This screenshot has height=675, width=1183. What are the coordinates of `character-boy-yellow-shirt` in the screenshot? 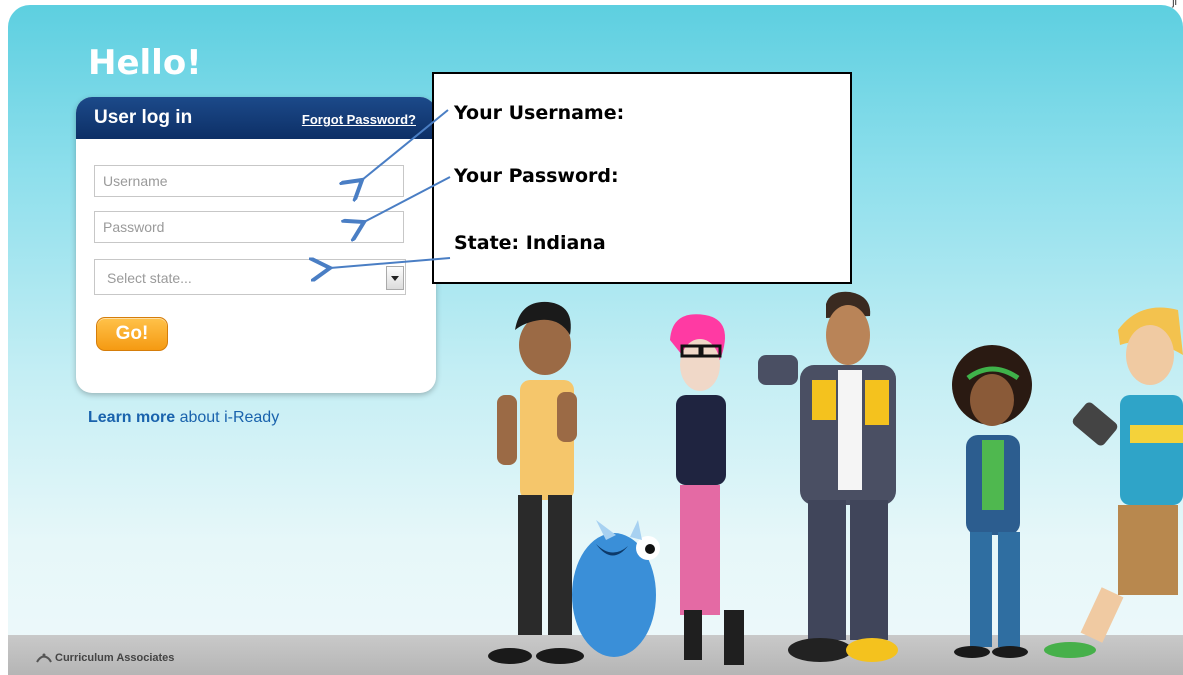 It's located at (536, 482).